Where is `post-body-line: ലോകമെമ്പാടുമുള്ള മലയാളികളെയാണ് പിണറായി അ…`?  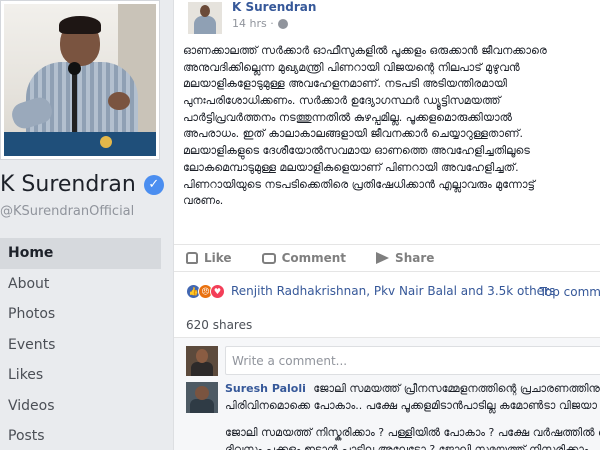 post-body-line: ലോകമെമ്പാടുമുള്ള മലയാളികളെയാണ് പിണറായി അ… is located at coordinates (351, 167).